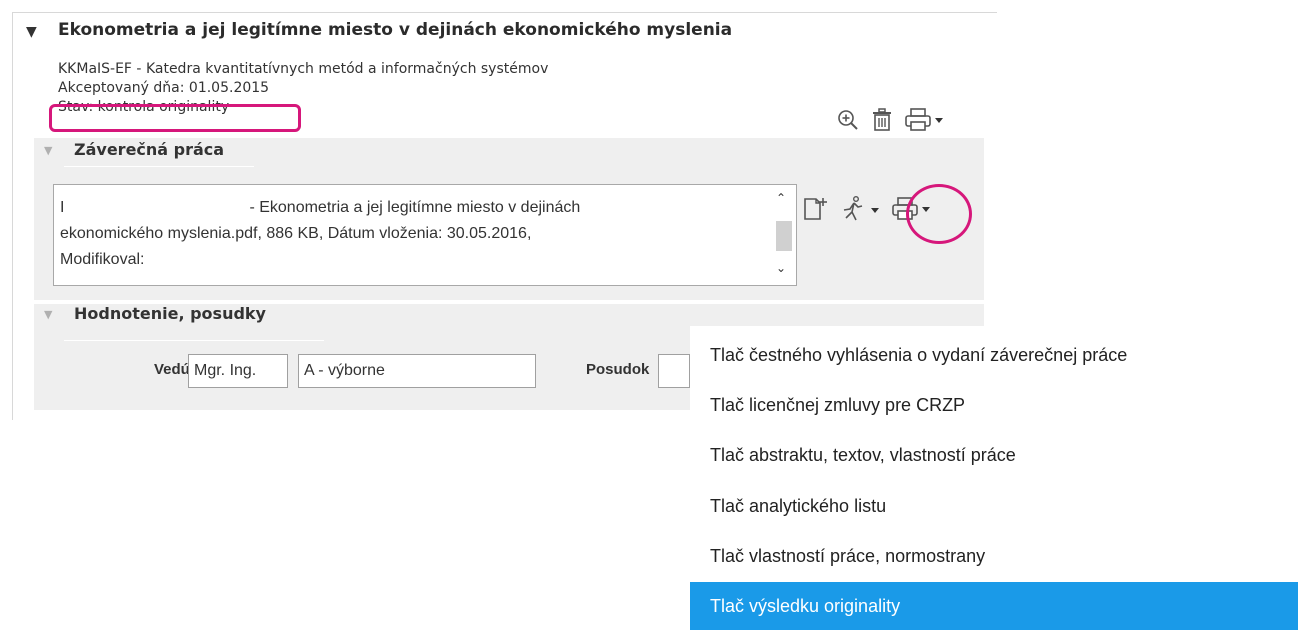  Describe the element at coordinates (848, 120) in the screenshot. I see `zoom-in-icon` at that location.